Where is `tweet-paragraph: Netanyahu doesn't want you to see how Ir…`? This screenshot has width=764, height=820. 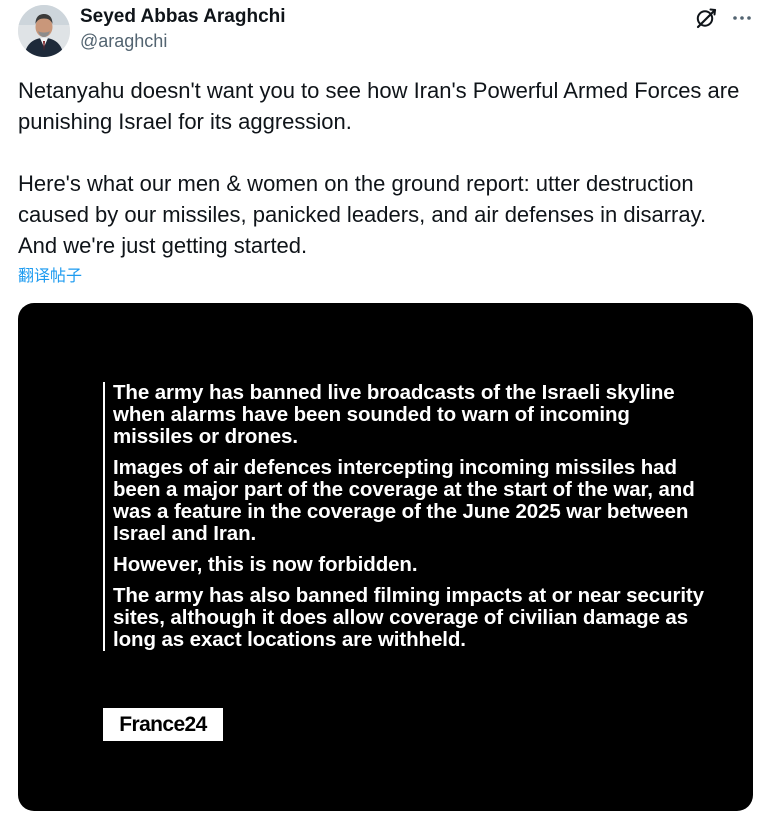
tweet-paragraph: Netanyahu doesn't want you to see how Ir… is located at coordinates (379, 106).